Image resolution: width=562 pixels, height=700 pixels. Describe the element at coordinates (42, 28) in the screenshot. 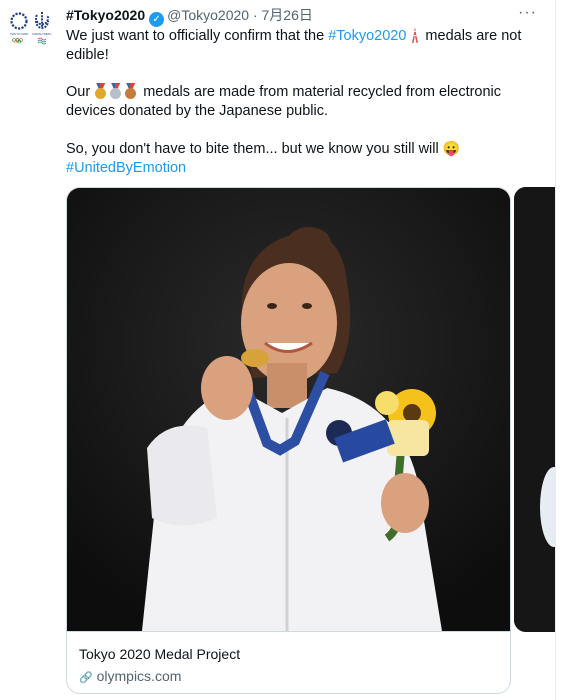

I see `paralympic-emblem-icon: PARALYMPIC` at that location.